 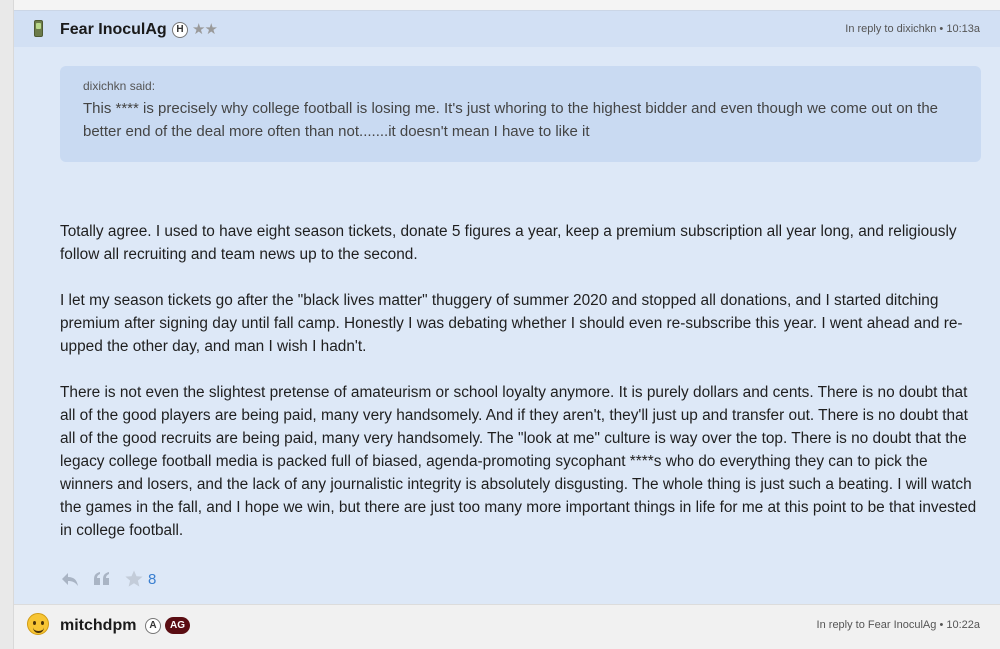 I want to click on post-actions: 8, so click(x=108, y=579).